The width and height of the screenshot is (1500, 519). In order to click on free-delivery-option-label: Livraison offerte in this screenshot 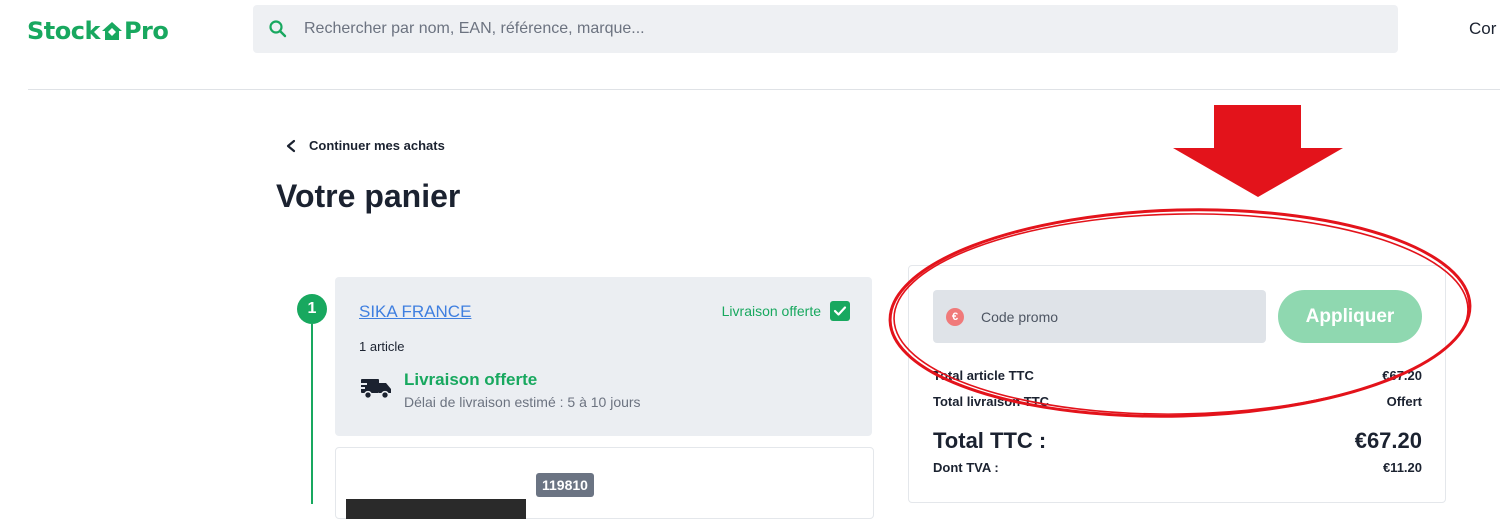, I will do `click(771, 311)`.